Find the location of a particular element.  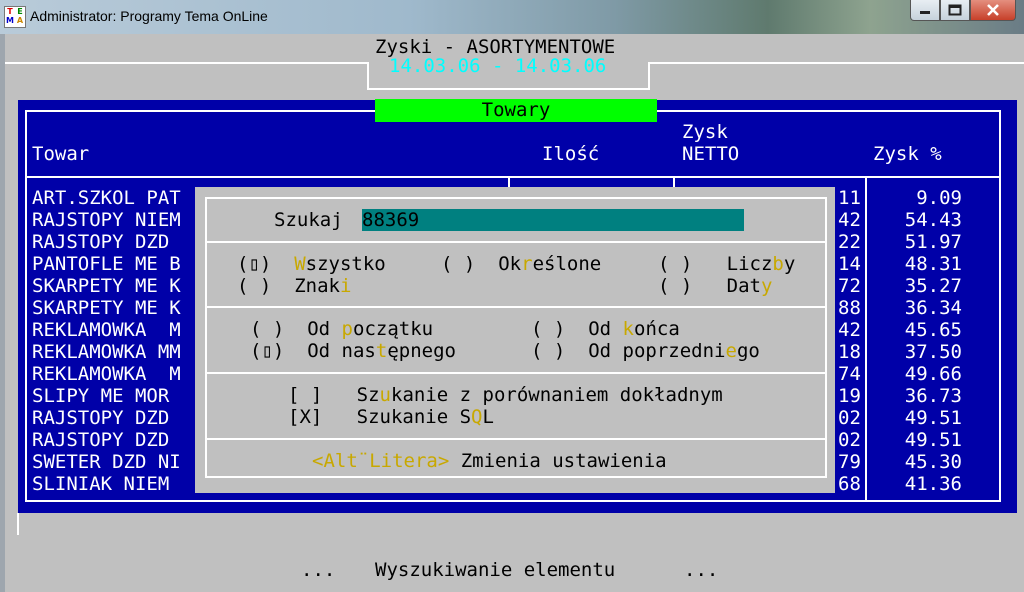

option-okreslone: ( ) Określone is located at coordinates (521, 264).